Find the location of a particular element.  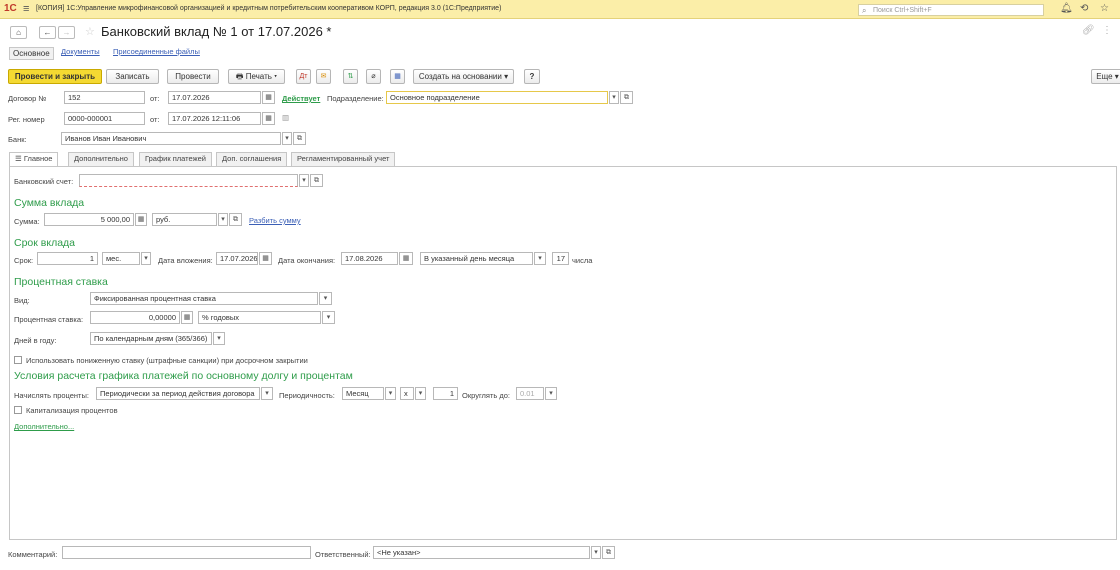

reg-calendar-icon: ▦ is located at coordinates (268, 118).